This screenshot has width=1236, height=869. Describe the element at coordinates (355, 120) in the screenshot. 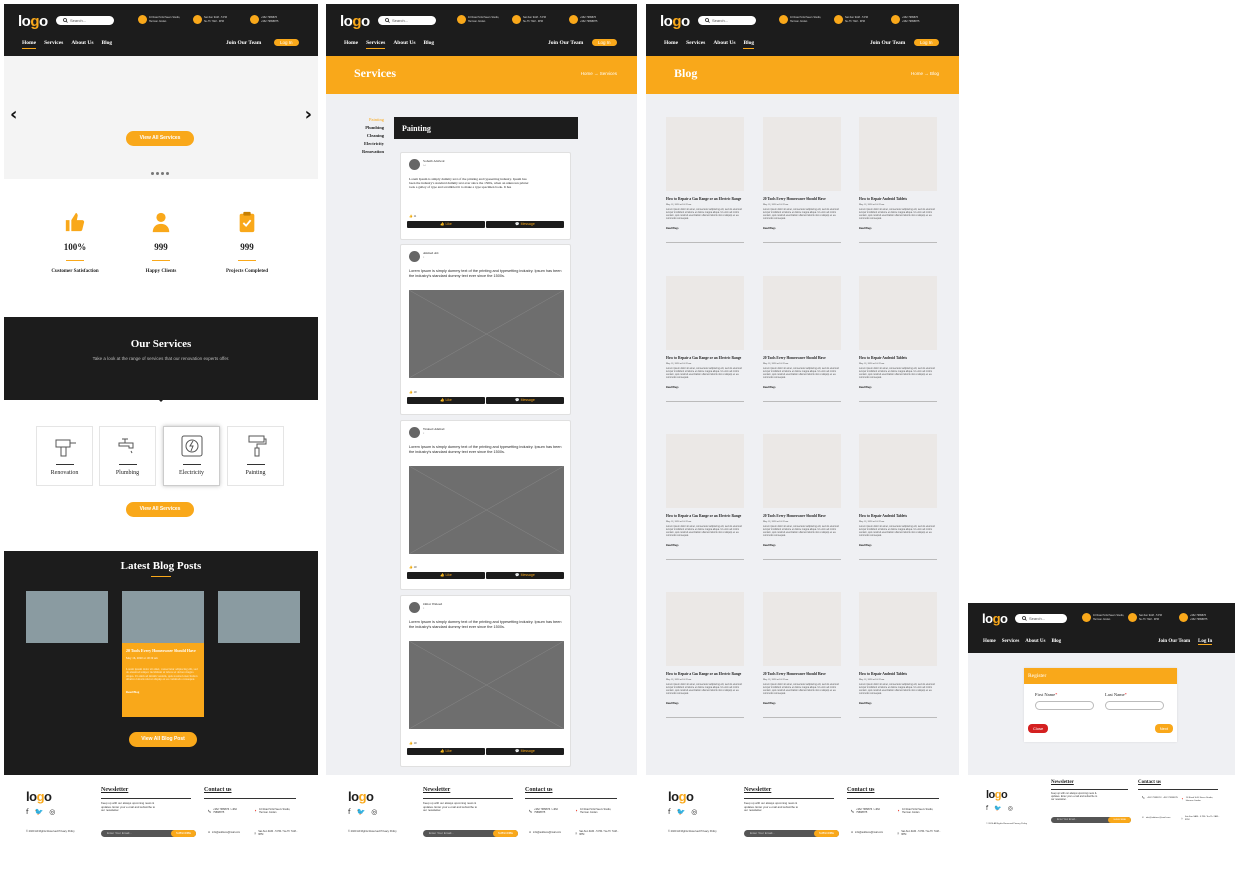

I see `sidebar-item-painting: Painting` at that location.